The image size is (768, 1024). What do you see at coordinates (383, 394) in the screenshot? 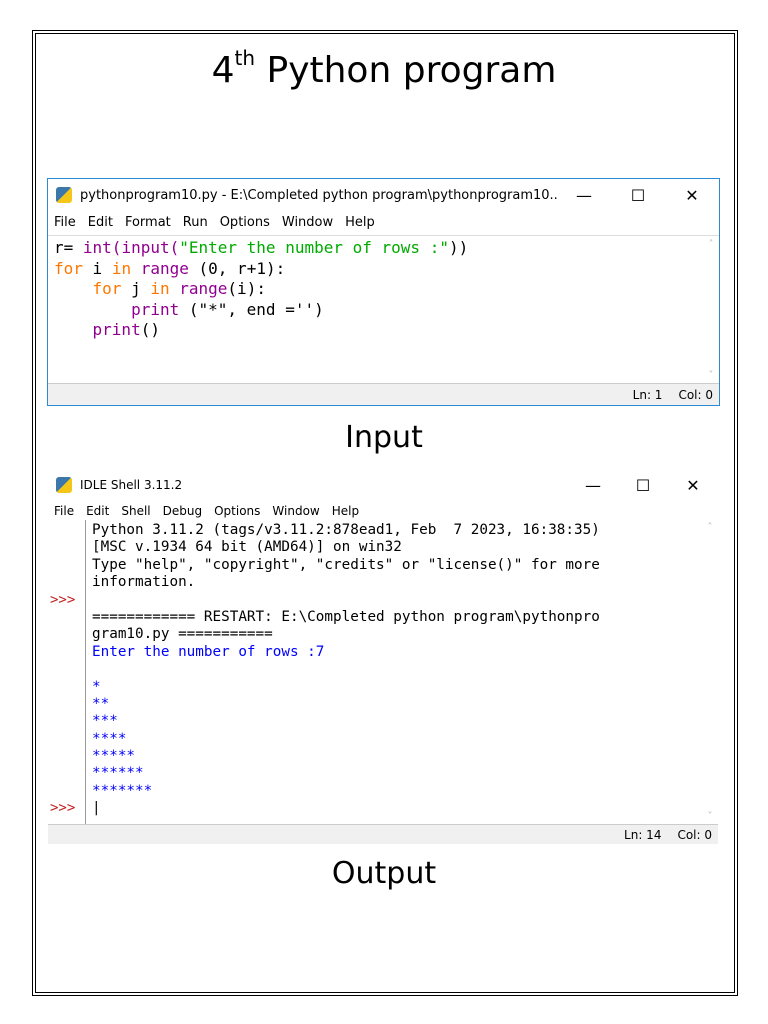
I see `editor-statusbar: Ln: 1 Col: 0` at bounding box center [383, 394].